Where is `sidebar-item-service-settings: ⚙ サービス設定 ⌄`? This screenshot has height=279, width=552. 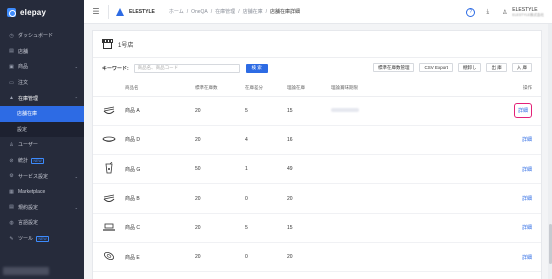
sidebar-item-service-settings: ⚙ サービス設定 ⌄ is located at coordinates (42, 176).